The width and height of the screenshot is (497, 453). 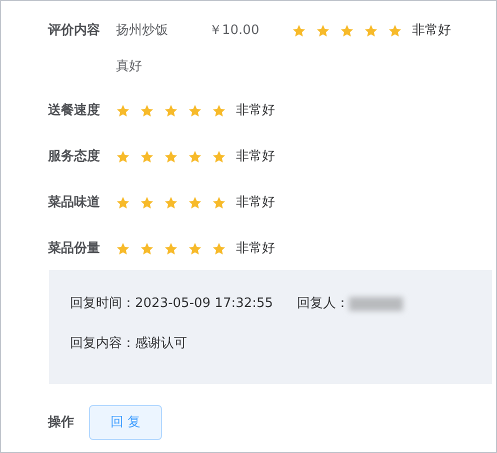 I want to click on field-label: 送餐速度, so click(x=74, y=111).